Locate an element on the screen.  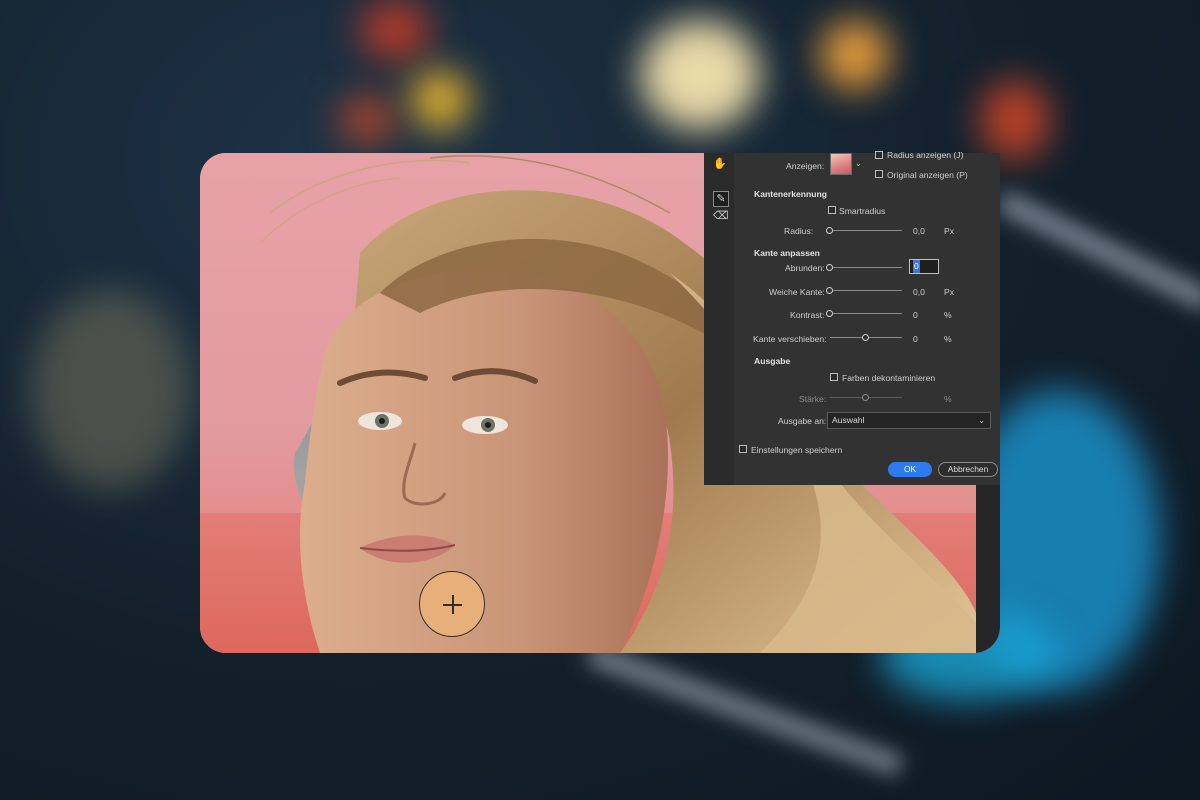
cancel-button: Abbrechen is located at coordinates (968, 469).